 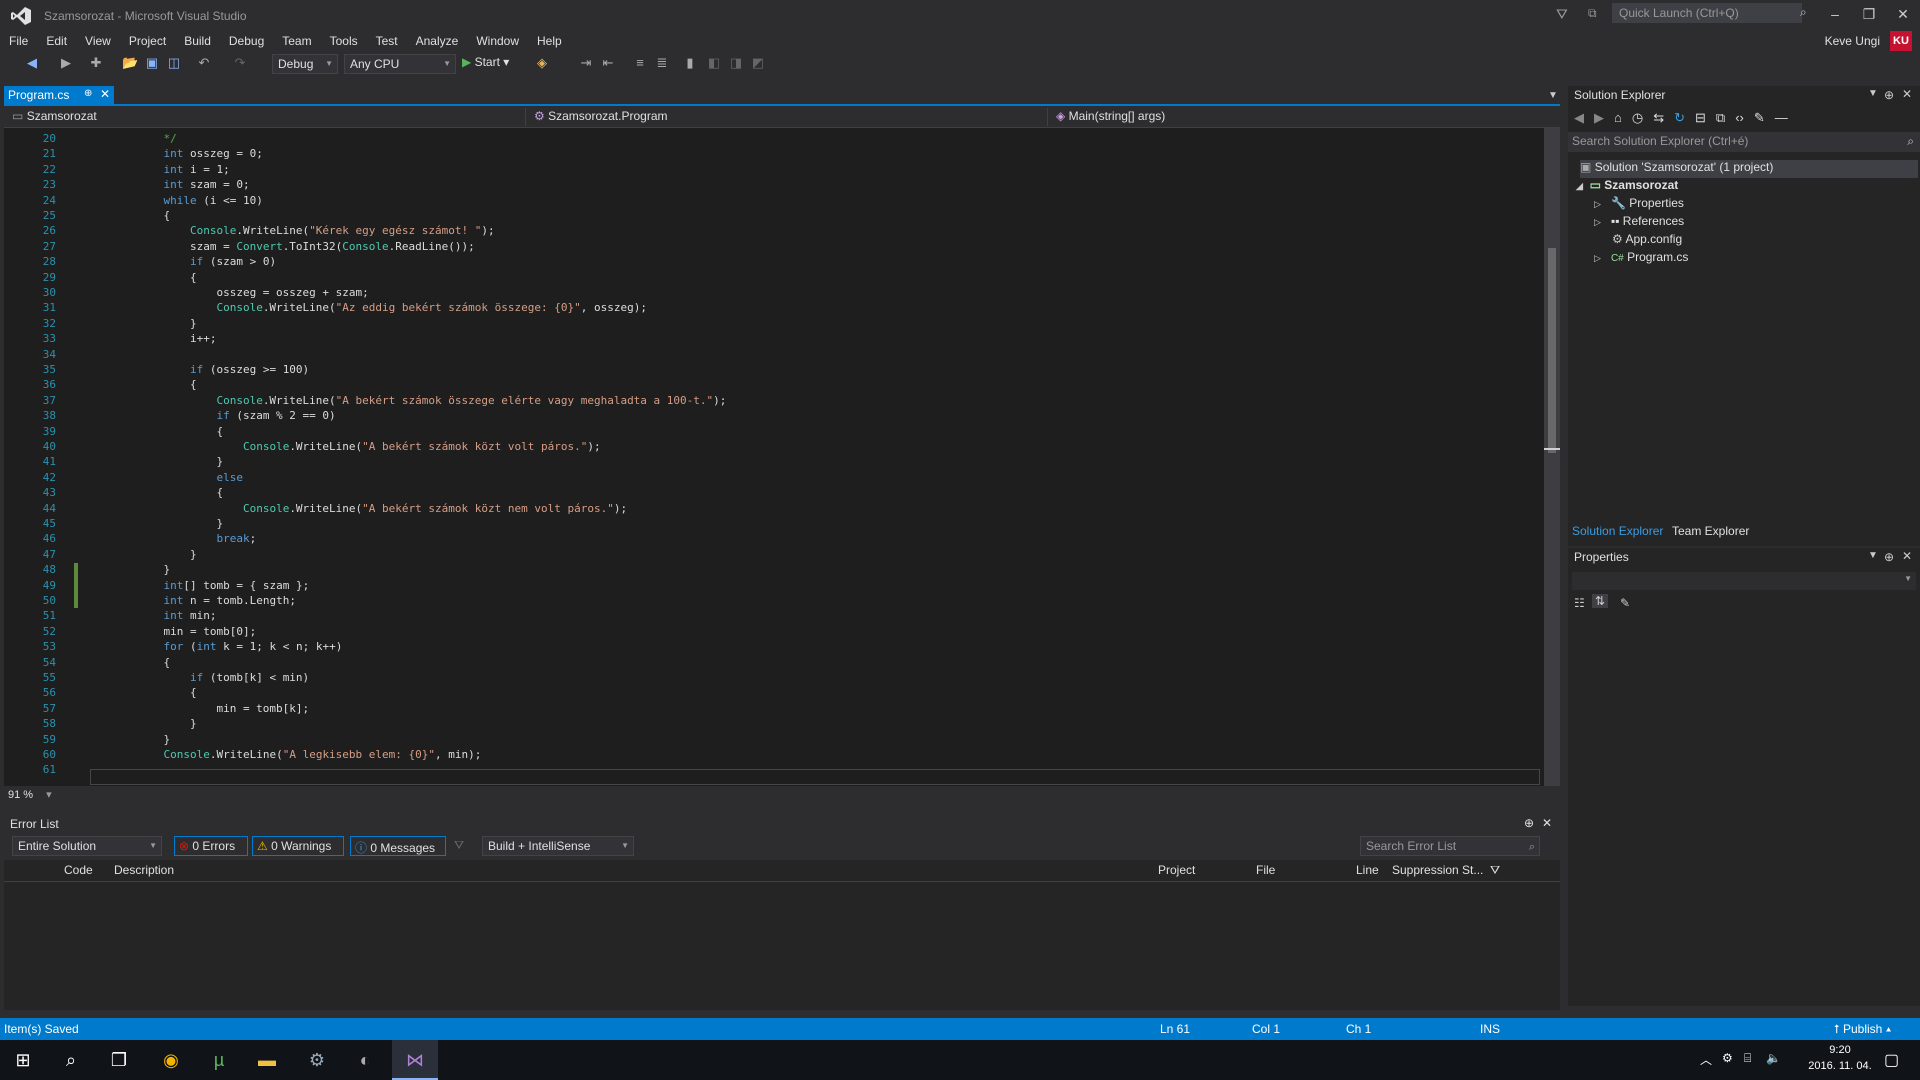 I want to click on code-line: break;, so click(x=170, y=538).